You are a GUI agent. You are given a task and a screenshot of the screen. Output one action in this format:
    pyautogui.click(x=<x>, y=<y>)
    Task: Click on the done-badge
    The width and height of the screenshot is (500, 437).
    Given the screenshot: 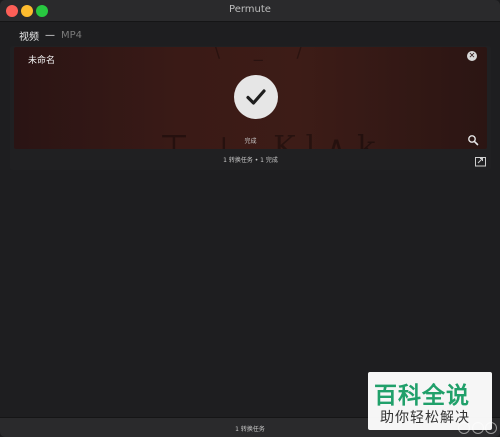 What is the action you would take?
    pyautogui.click(x=256, y=97)
    